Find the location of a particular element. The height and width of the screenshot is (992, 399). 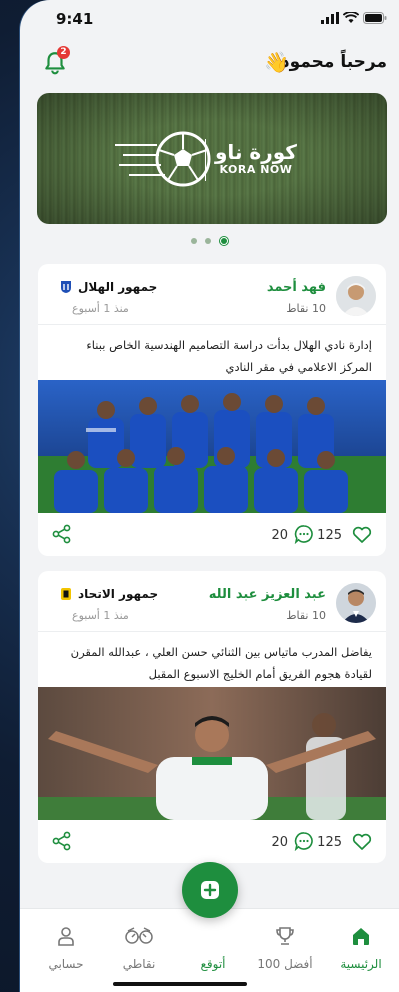

club-tag: جمهور الاتحاد is located at coordinates (109, 594).